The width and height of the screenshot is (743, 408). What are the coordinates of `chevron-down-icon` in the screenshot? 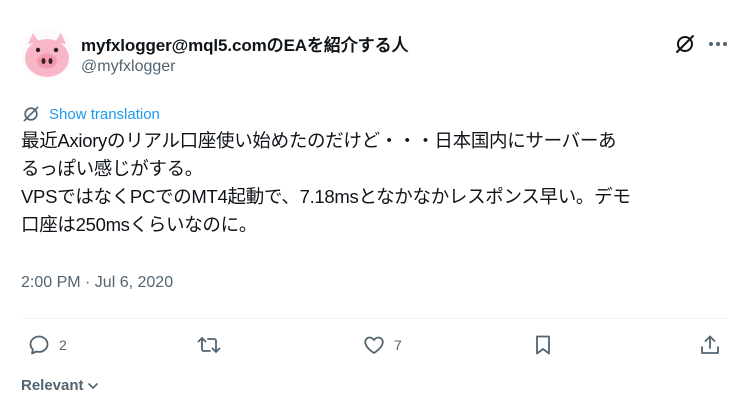 It's located at (92, 385).